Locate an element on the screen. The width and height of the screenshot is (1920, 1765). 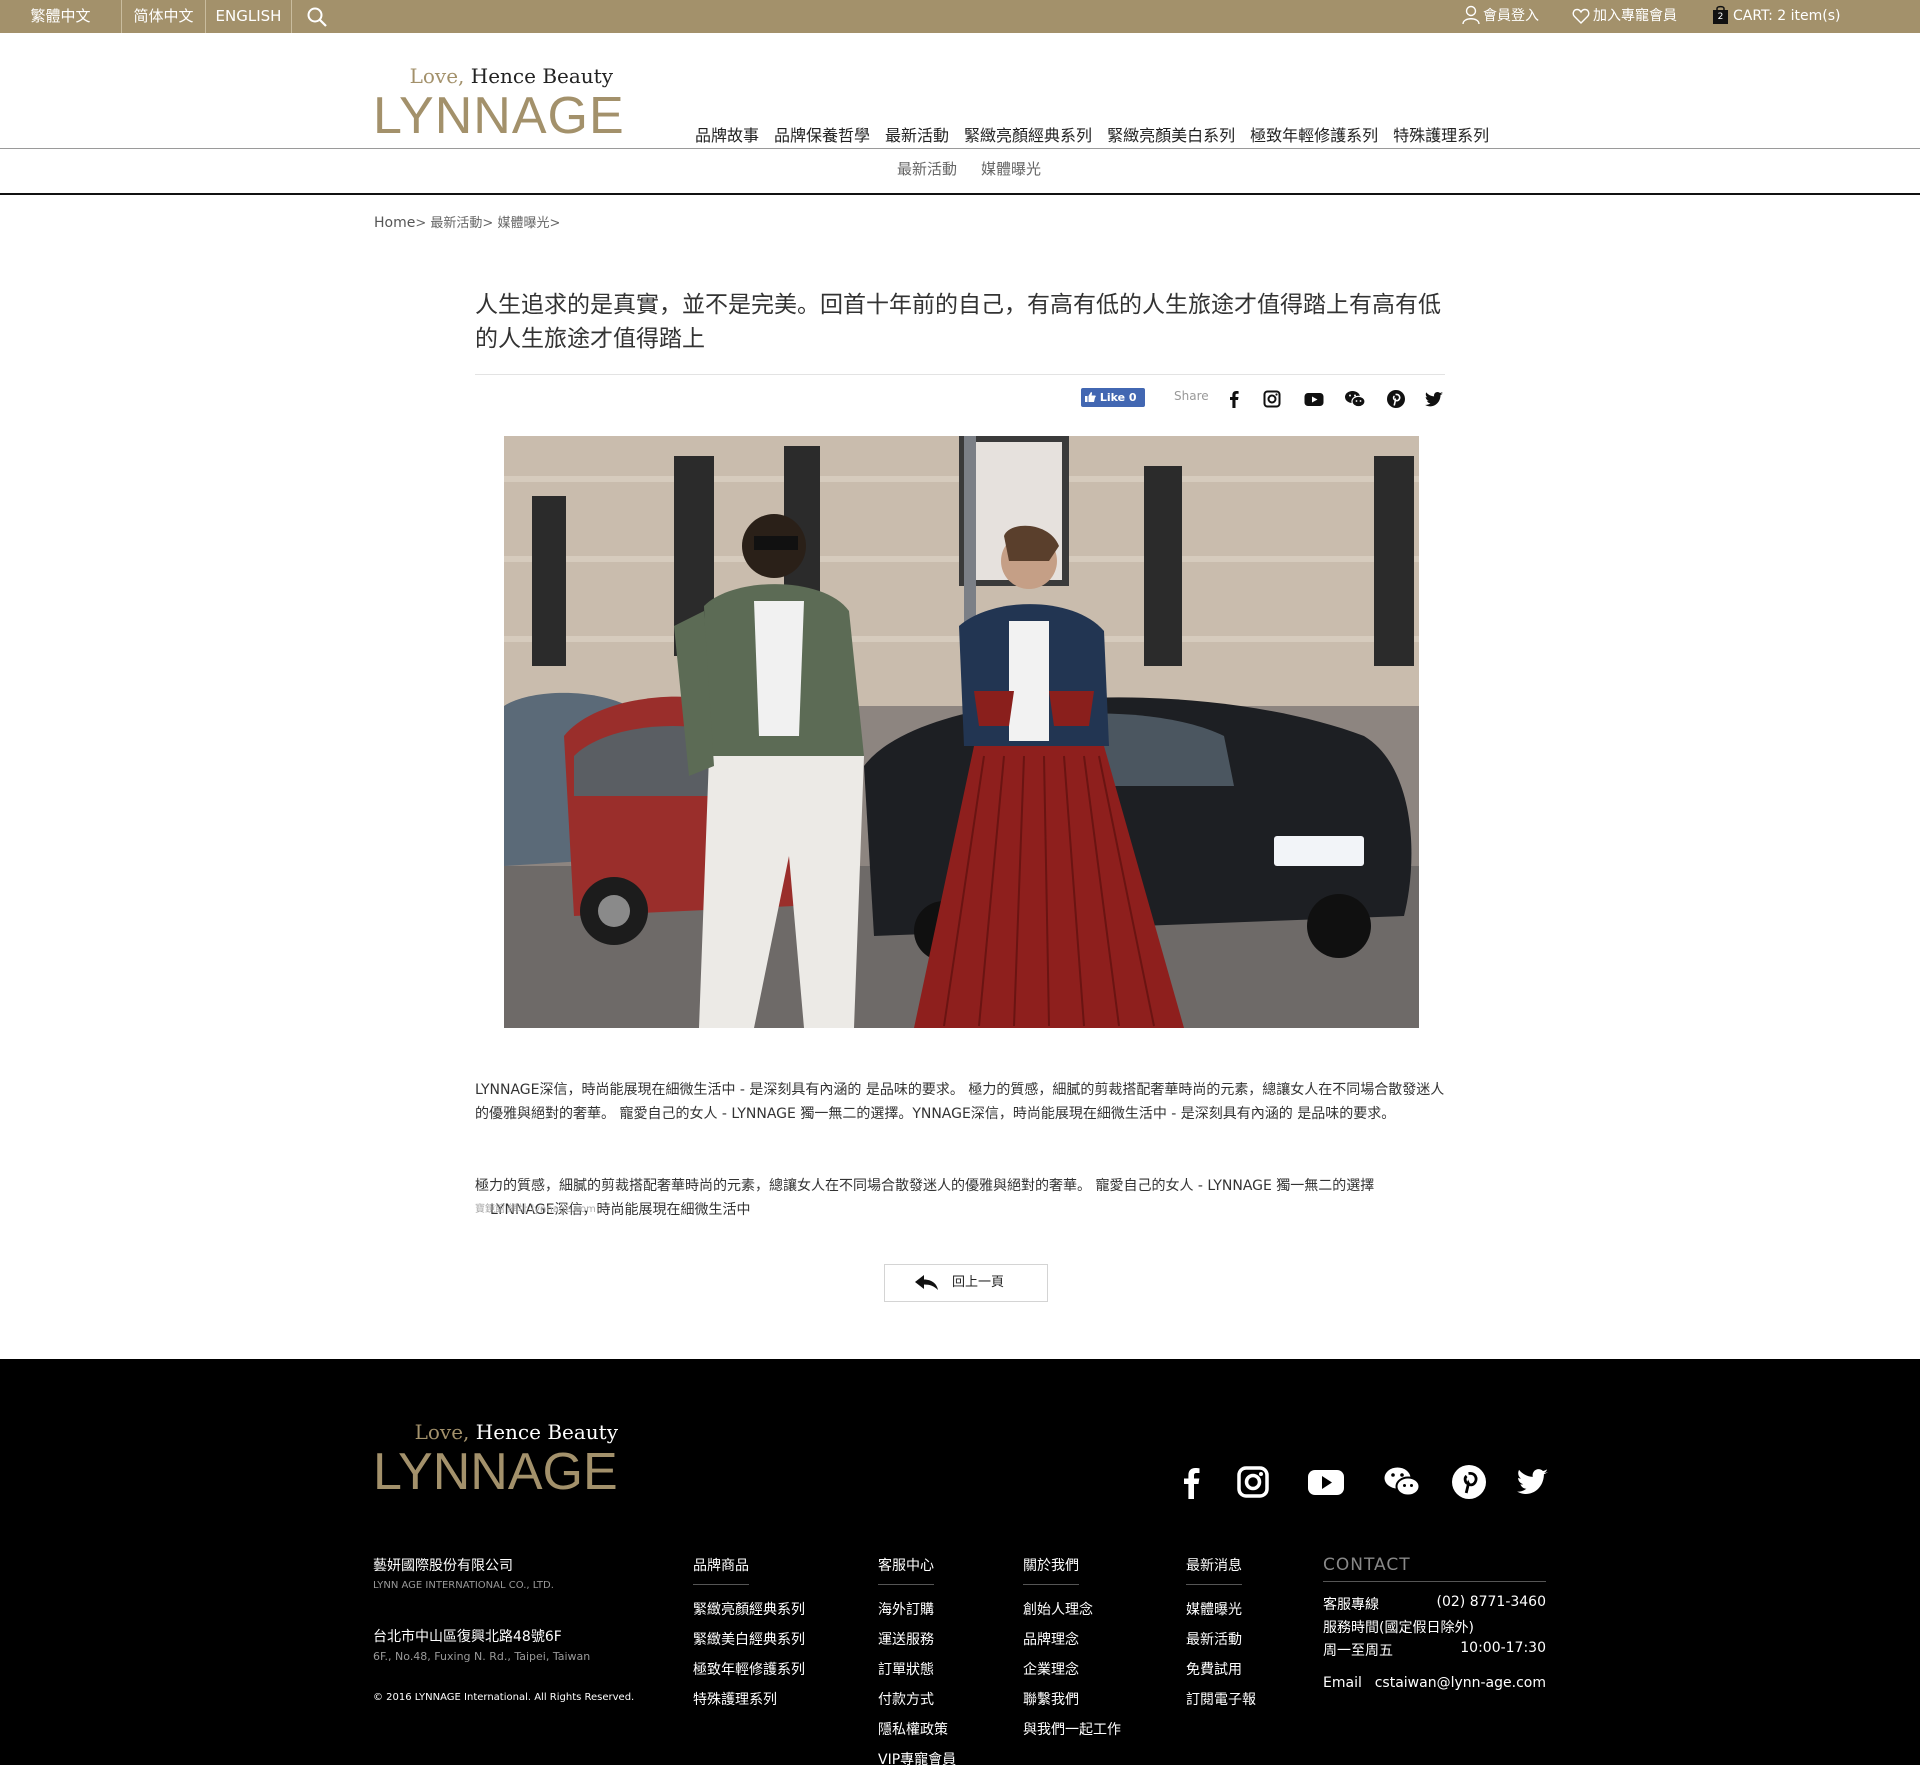
footer-link: 免費試用 is located at coordinates (1221, 1674).